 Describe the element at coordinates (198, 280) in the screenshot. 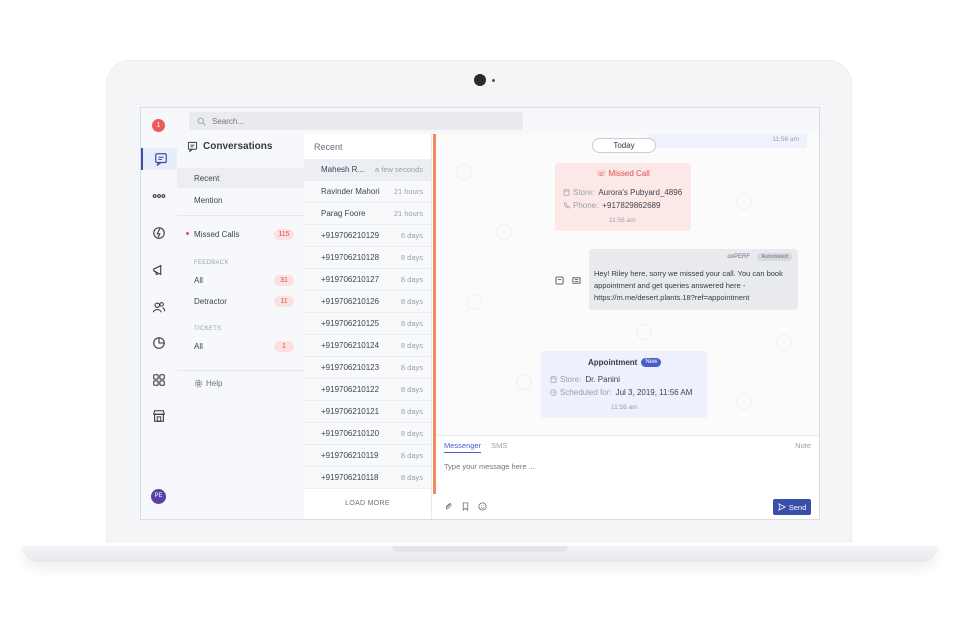

I see `nav-feedback-all-label: All` at that location.